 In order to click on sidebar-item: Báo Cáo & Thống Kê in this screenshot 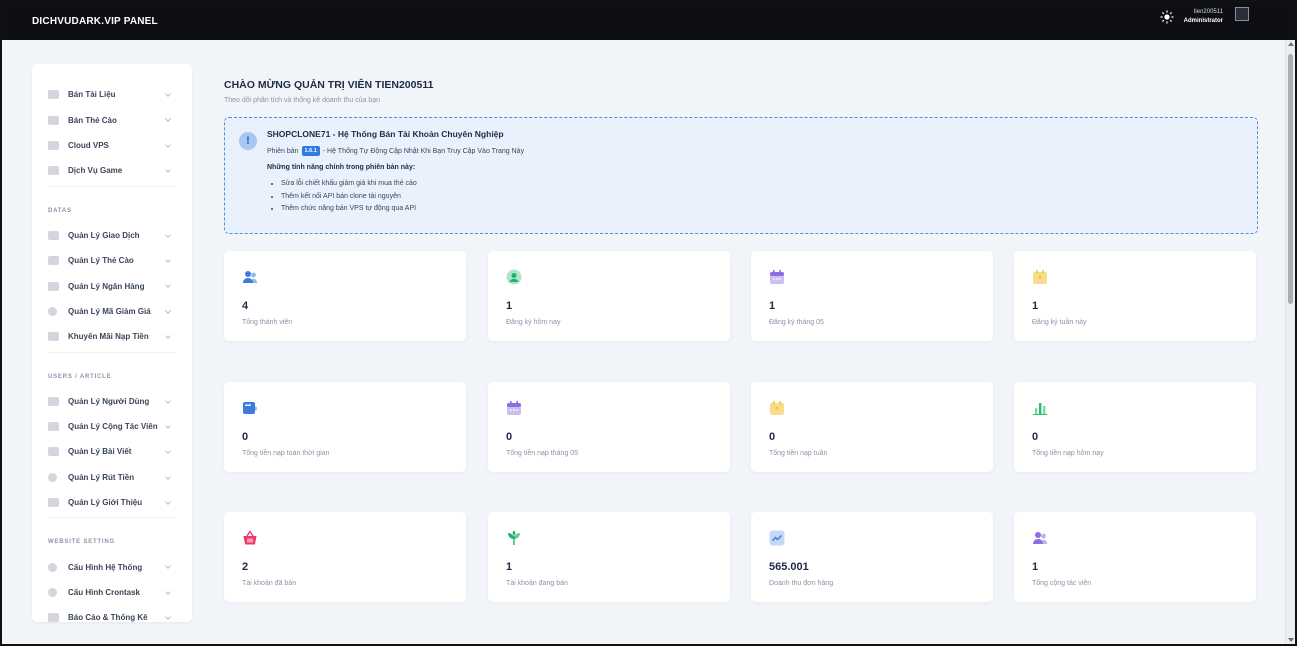, I will do `click(112, 617)`.